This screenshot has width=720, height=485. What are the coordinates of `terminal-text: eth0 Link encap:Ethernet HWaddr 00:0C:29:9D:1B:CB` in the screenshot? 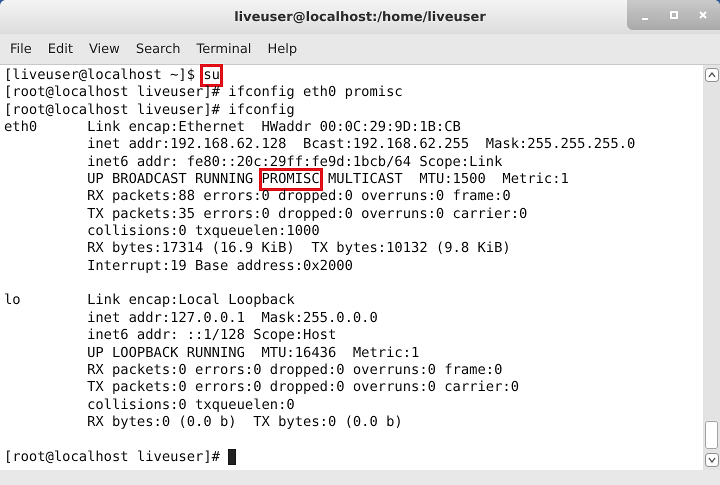 It's located at (232, 127).